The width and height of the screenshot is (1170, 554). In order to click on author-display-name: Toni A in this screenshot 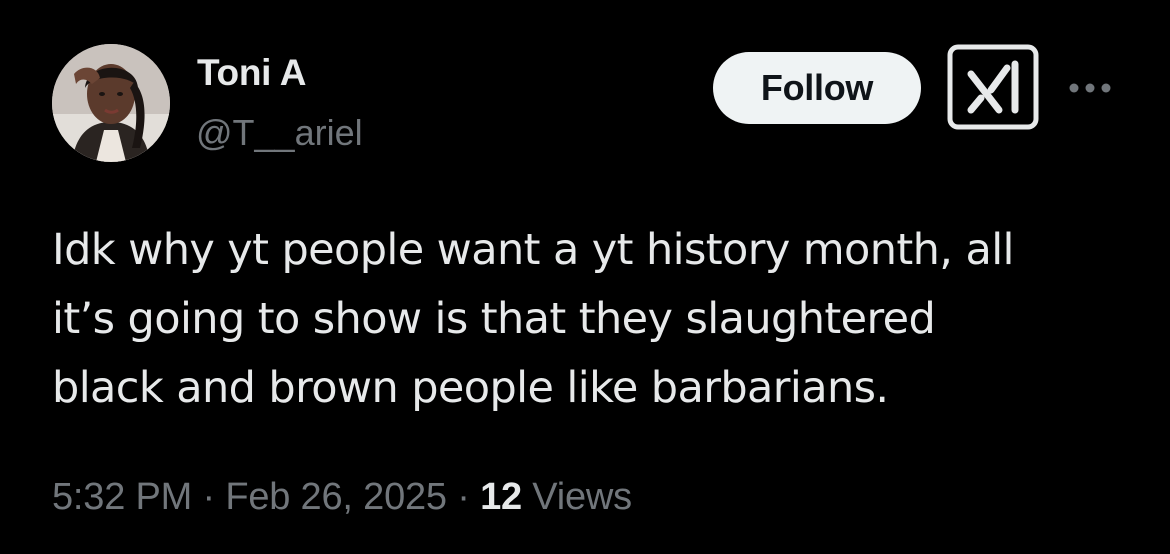, I will do `click(251, 73)`.